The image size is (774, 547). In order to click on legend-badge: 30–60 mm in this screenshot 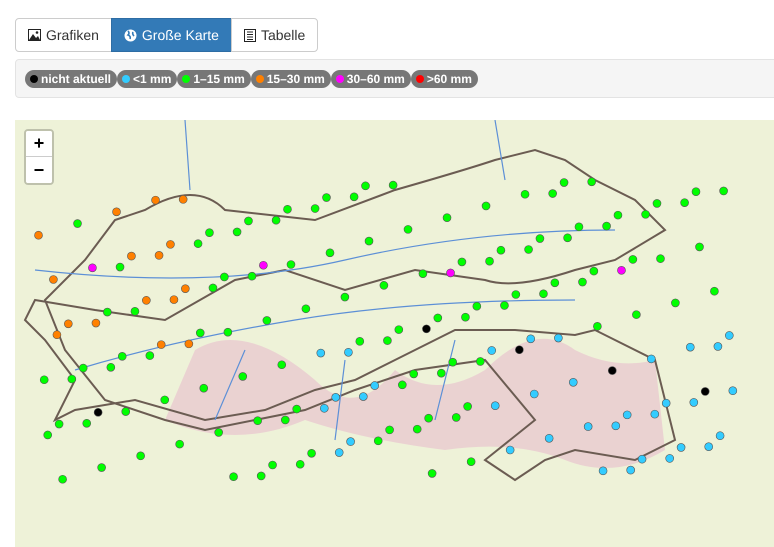, I will do `click(370, 79)`.